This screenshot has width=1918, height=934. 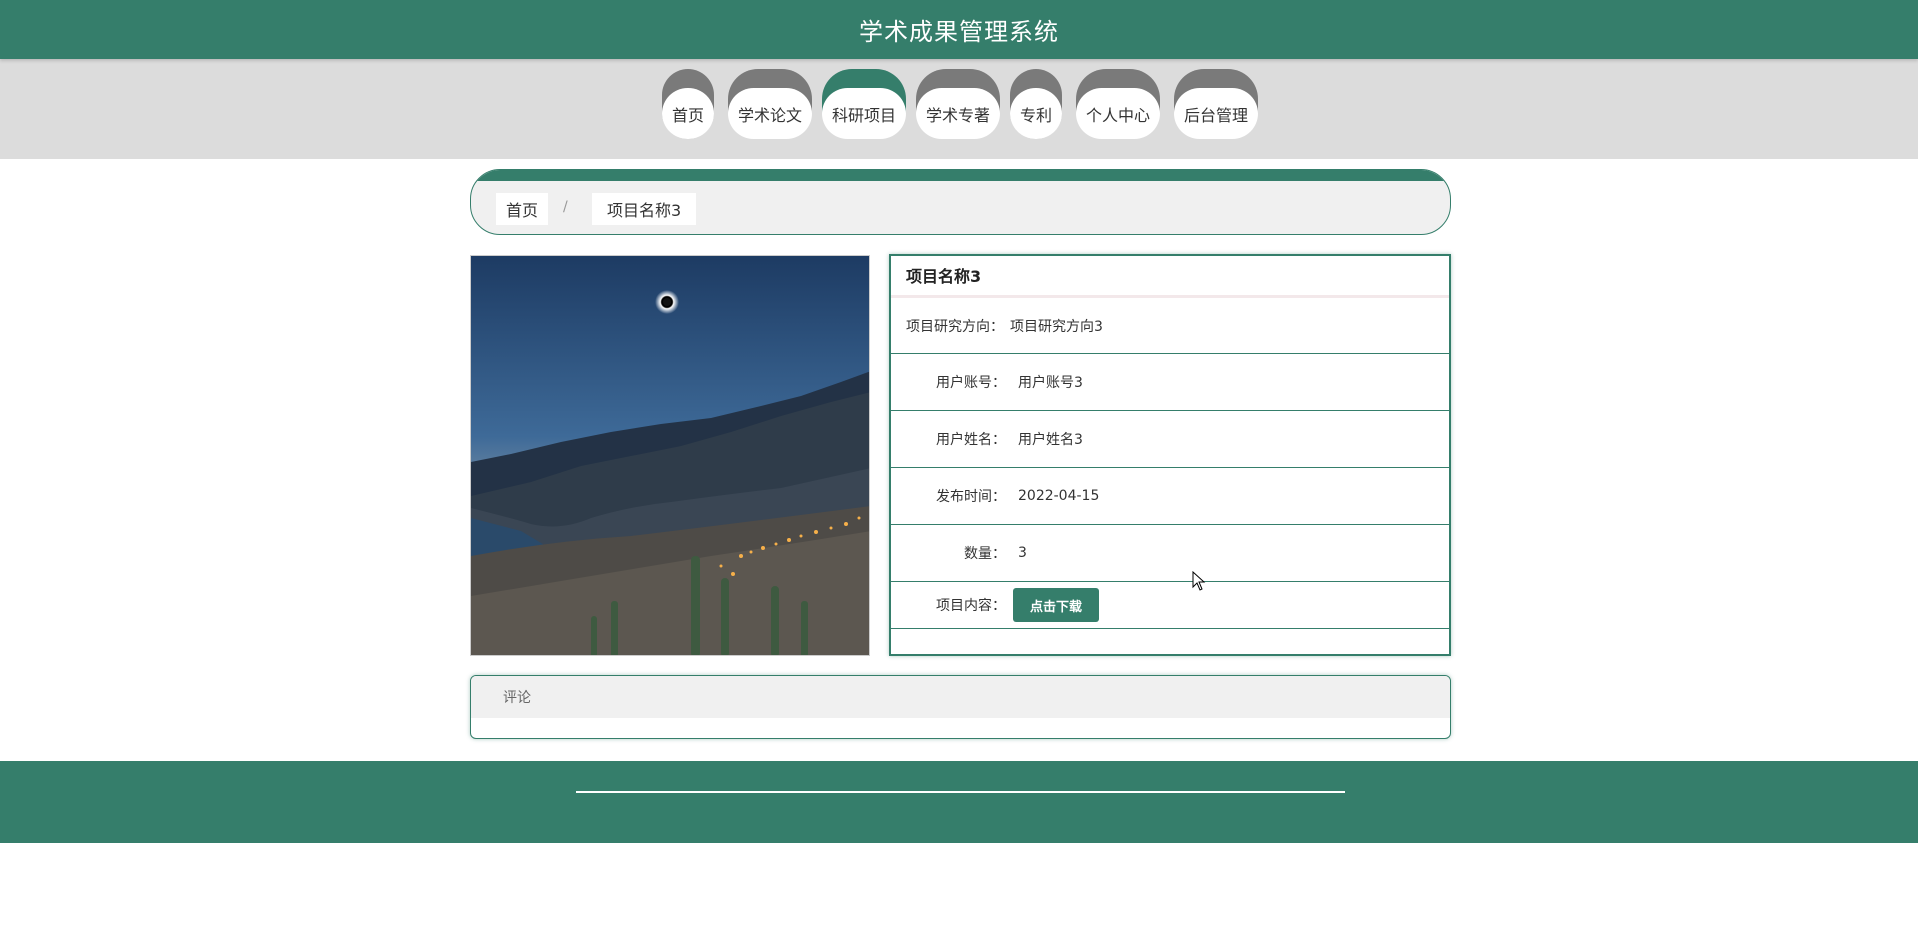 What do you see at coordinates (958, 113) in the screenshot?
I see `nav-item-label: 学术专著` at bounding box center [958, 113].